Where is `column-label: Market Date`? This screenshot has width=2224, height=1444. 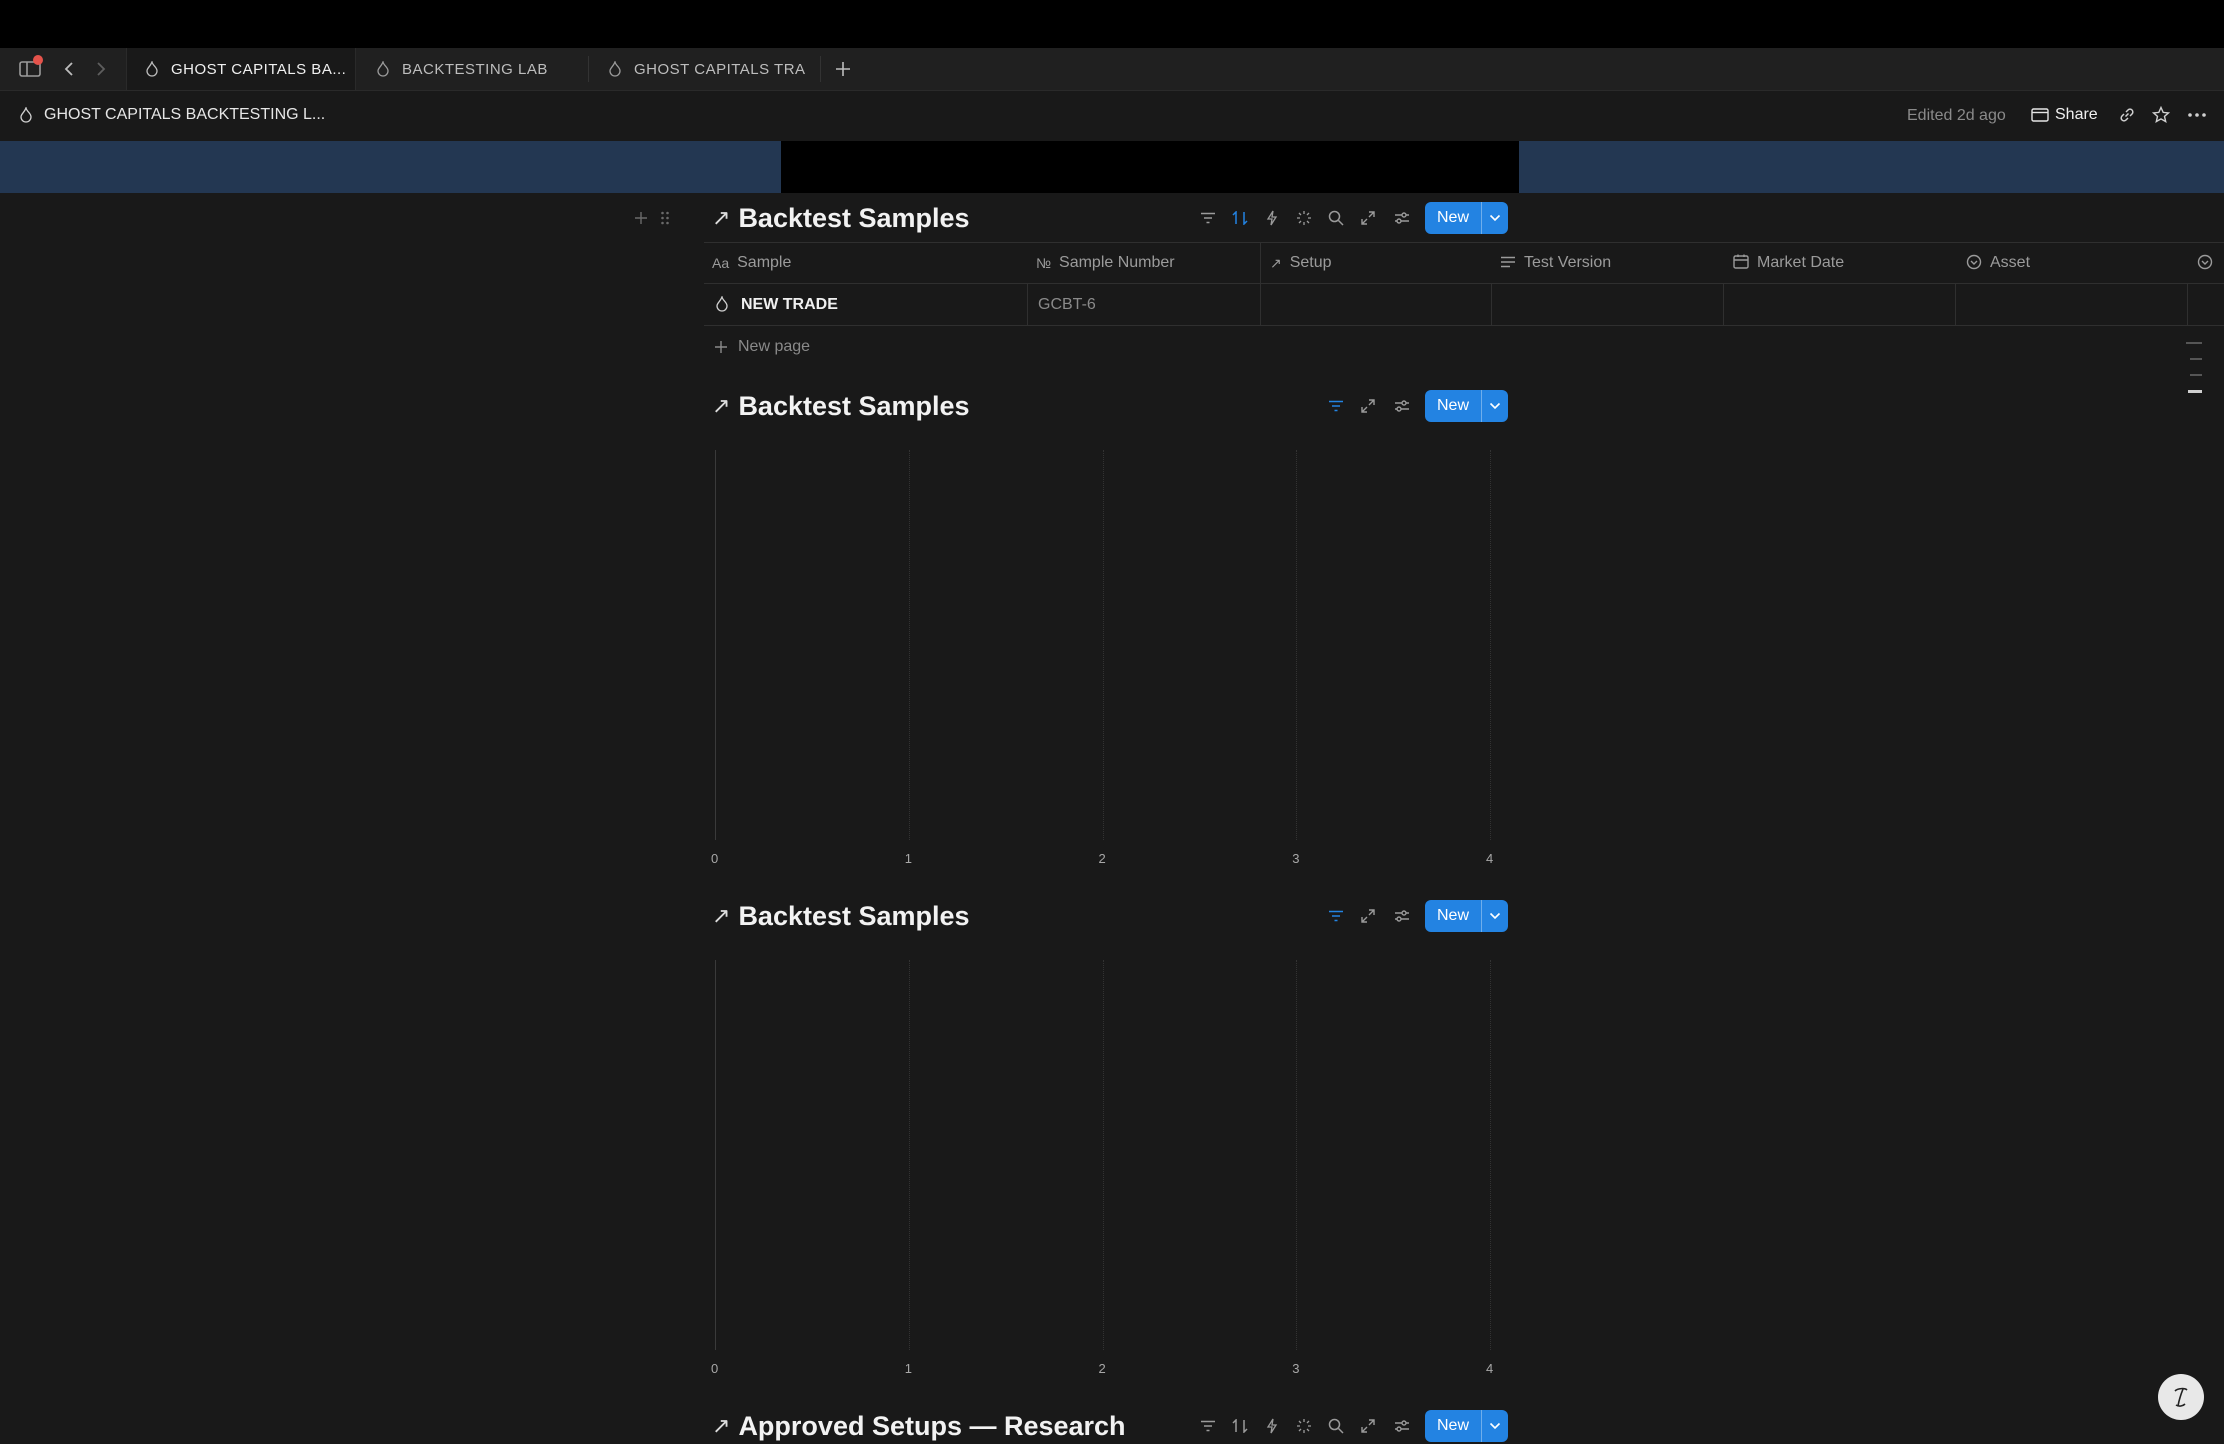 column-label: Market Date is located at coordinates (1801, 262).